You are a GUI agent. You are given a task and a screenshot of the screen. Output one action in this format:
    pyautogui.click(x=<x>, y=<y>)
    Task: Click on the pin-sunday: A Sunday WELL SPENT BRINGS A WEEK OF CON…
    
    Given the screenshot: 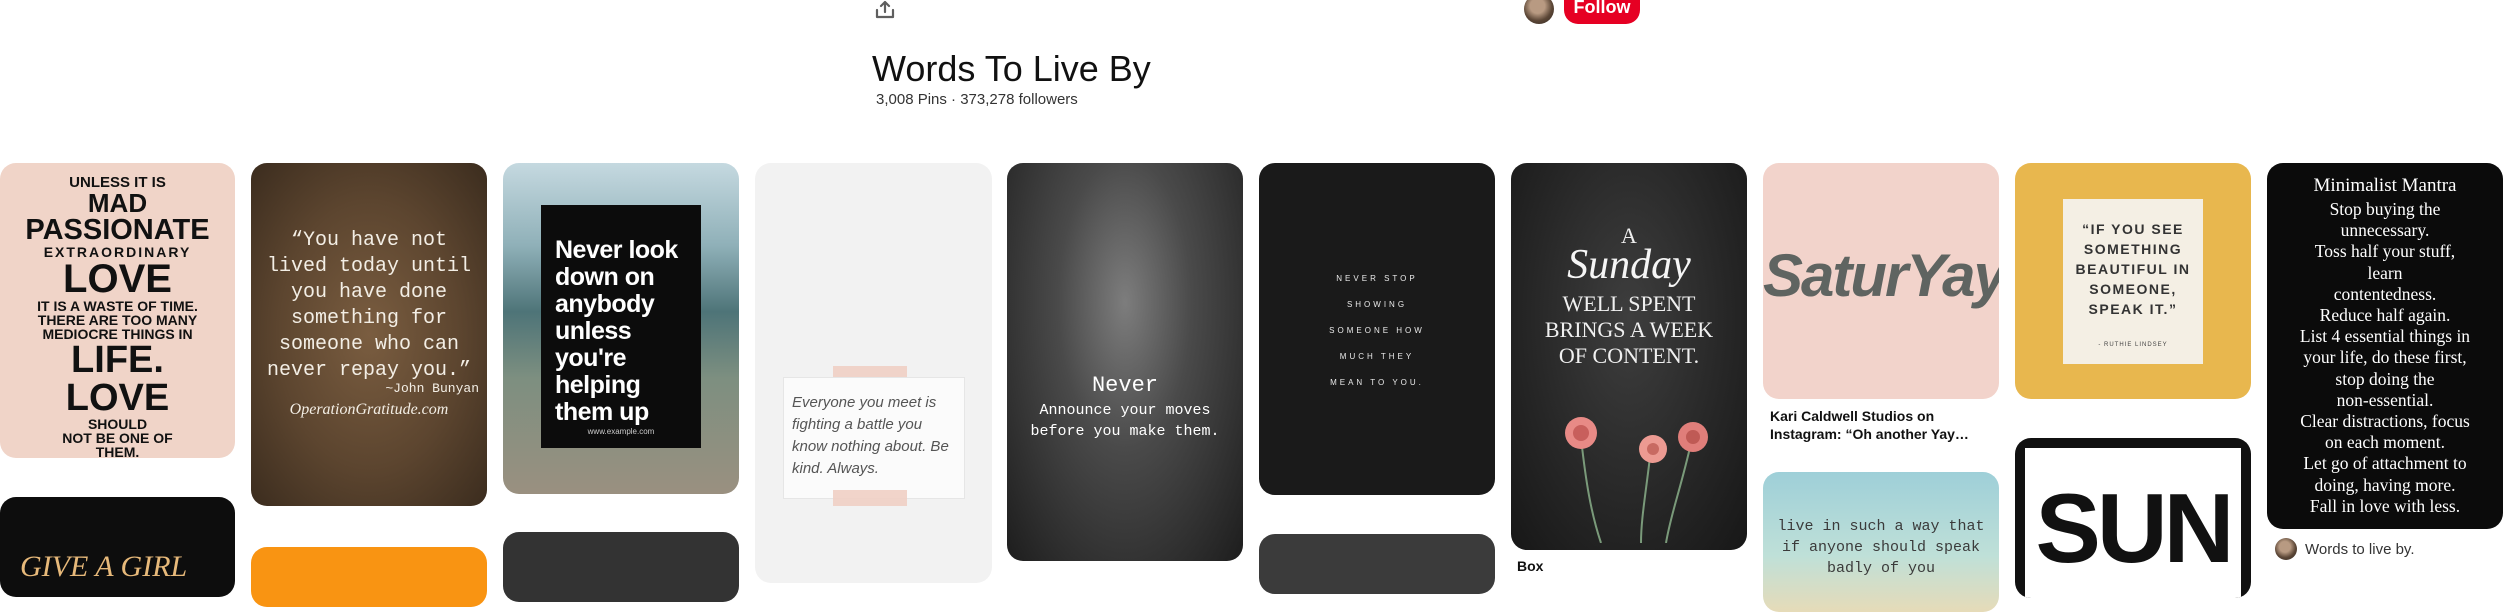 What is the action you would take?
    pyautogui.click(x=1629, y=356)
    